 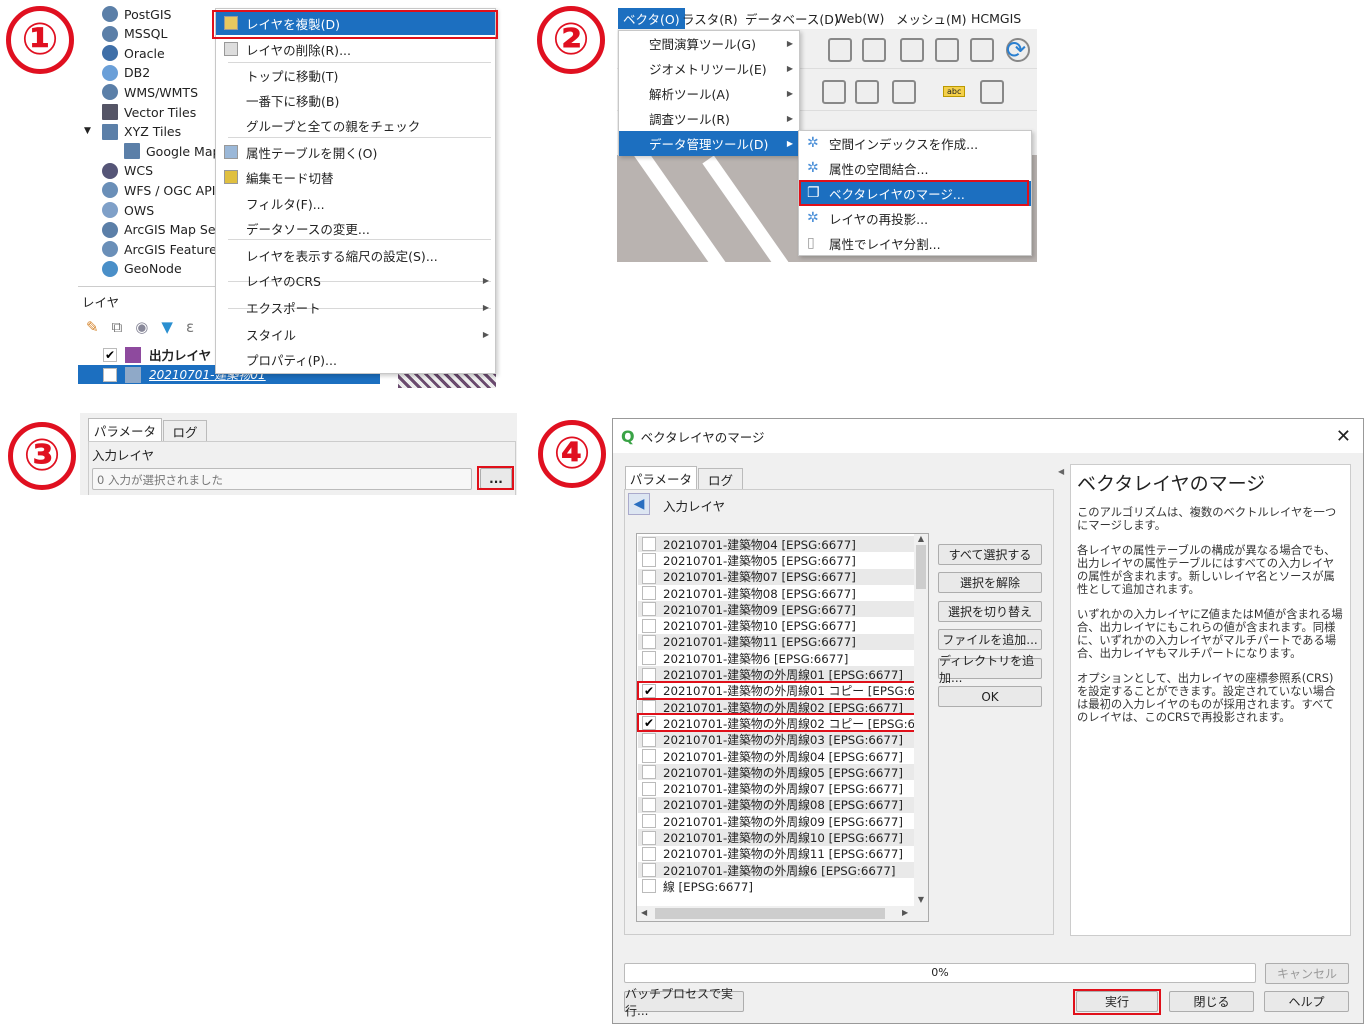 What do you see at coordinates (776, 739) in the screenshot?
I see `layer-list-item: 20210701-建築物の外周線03 [EPSG:6677]` at bounding box center [776, 739].